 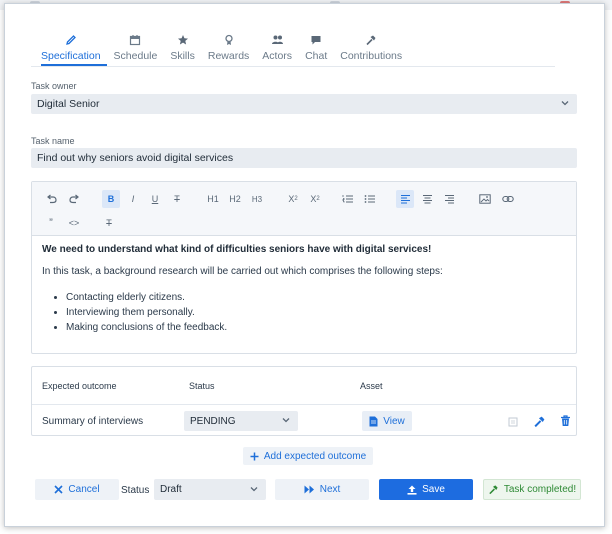 What do you see at coordinates (370, 199) in the screenshot?
I see `bullet-list-icon` at bounding box center [370, 199].